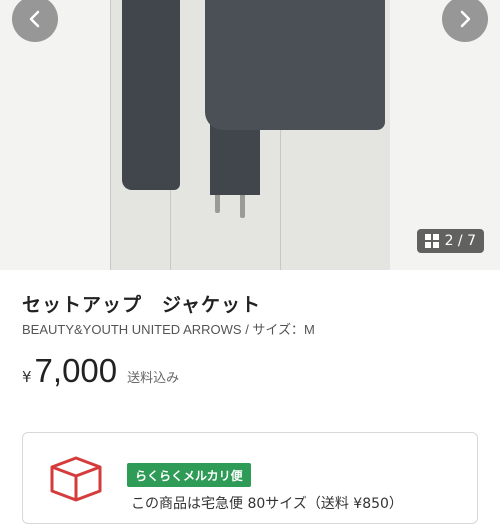 The image size is (500, 524). What do you see at coordinates (153, 378) in the screenshot?
I see `shipping-included-note: 送料込み` at bounding box center [153, 378].